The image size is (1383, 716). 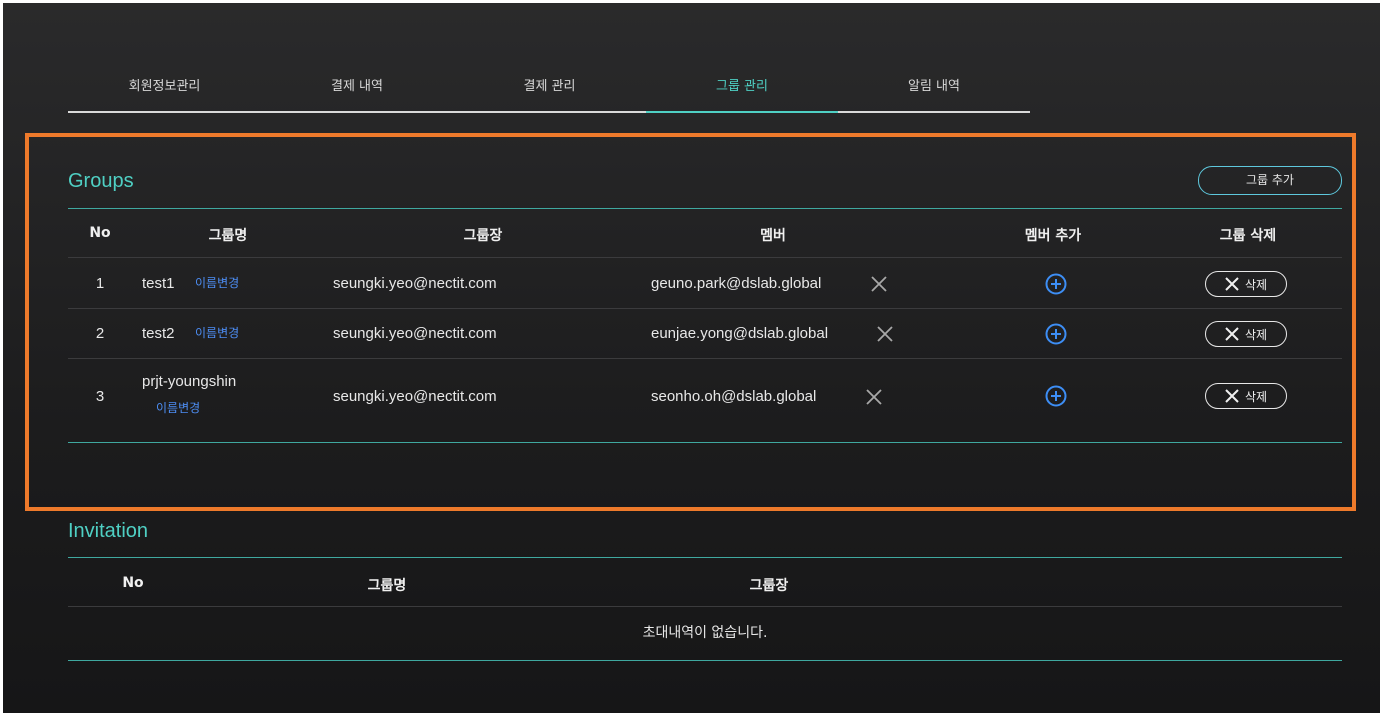 What do you see at coordinates (705, 606) in the screenshot?
I see `invitation-header-divider` at bounding box center [705, 606].